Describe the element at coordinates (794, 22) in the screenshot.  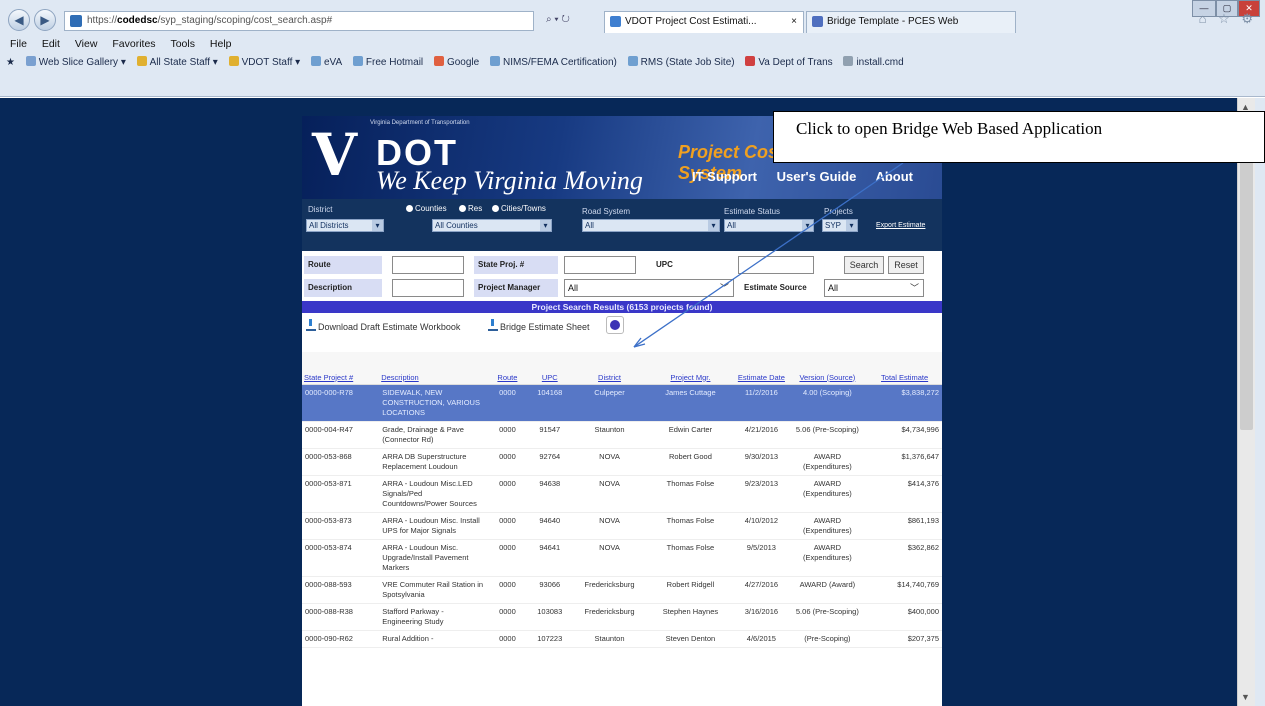
I see `tab-close-icon: ×` at that location.